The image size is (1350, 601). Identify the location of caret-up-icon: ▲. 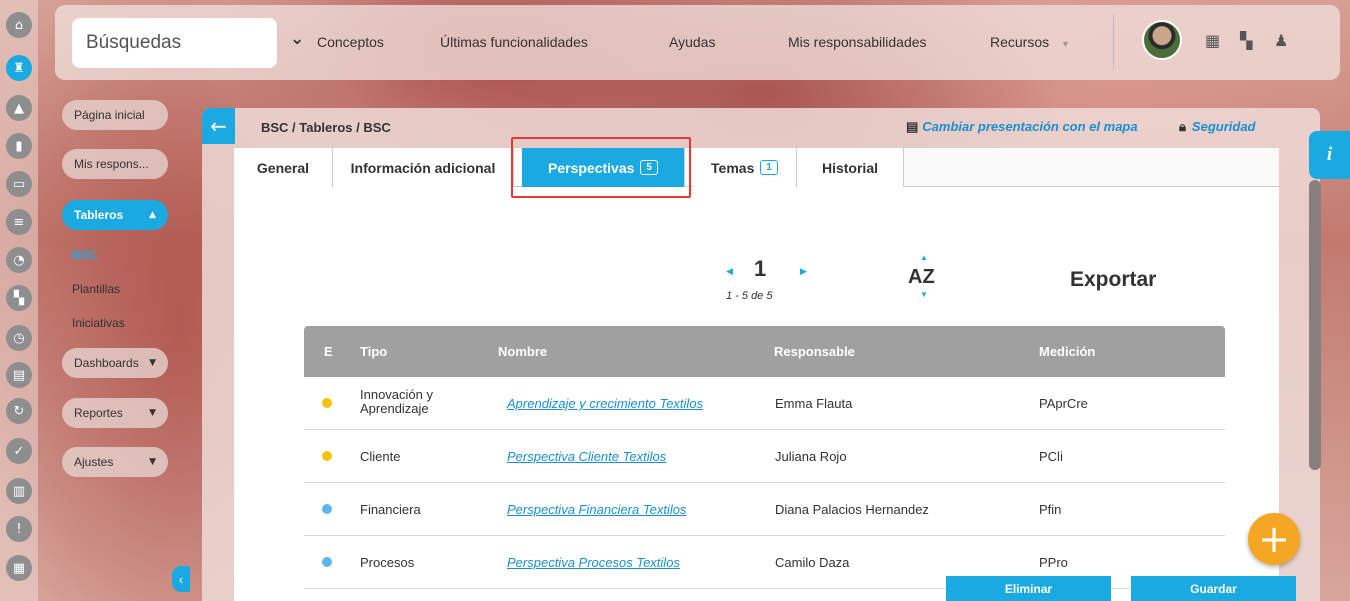
(152, 215).